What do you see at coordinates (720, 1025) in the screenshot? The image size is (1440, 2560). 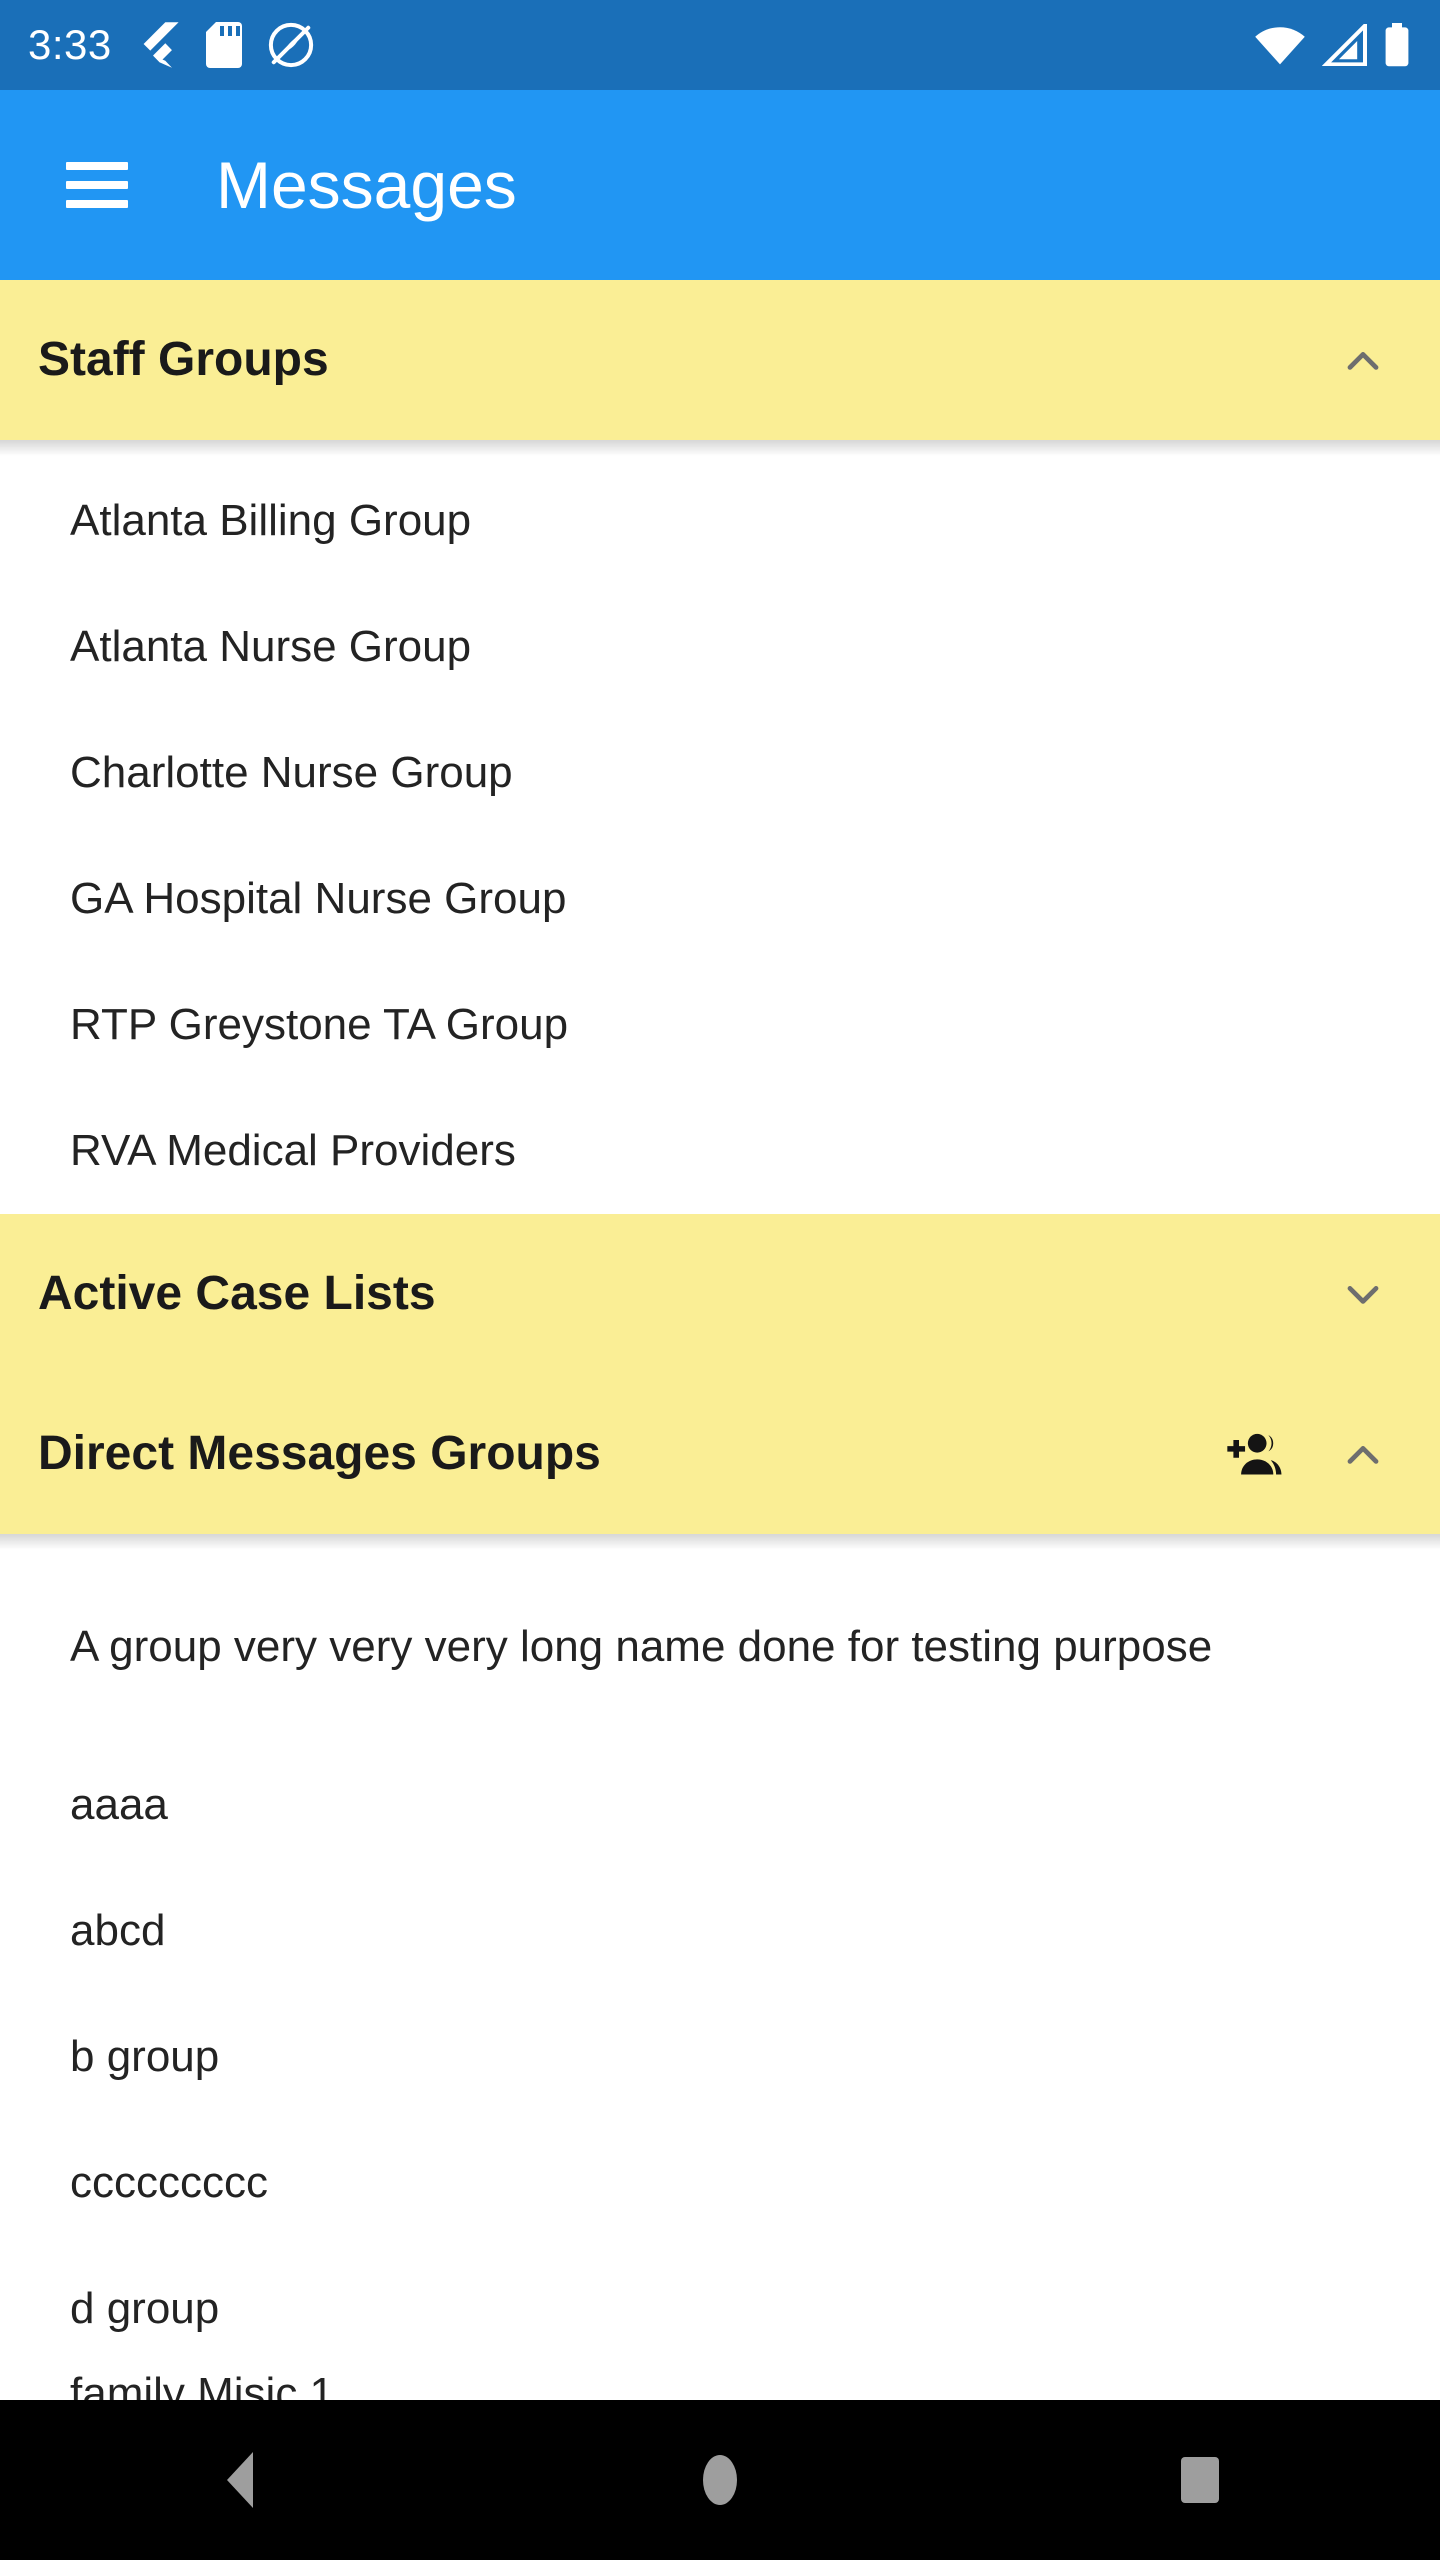 I see `list-item: RTP Greystone TA Group` at bounding box center [720, 1025].